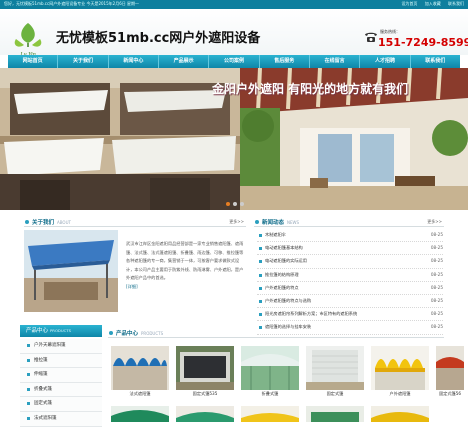 The height and width of the screenshot is (427, 468). Describe the element at coordinates (335, 61) in the screenshot. I see `nav-message: 在线留言` at that location.